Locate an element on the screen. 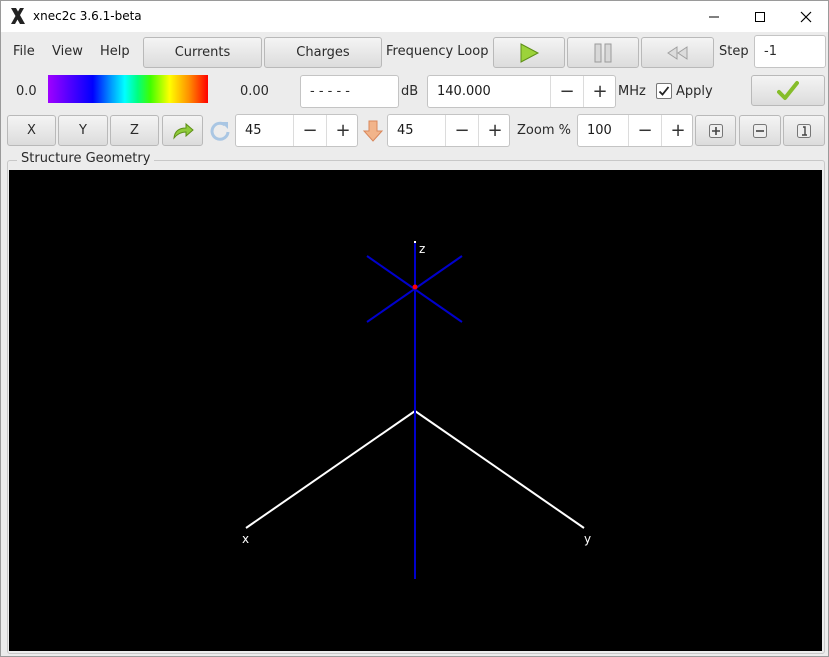 The height and width of the screenshot is (657, 829). view-y-button: Y is located at coordinates (83, 130).